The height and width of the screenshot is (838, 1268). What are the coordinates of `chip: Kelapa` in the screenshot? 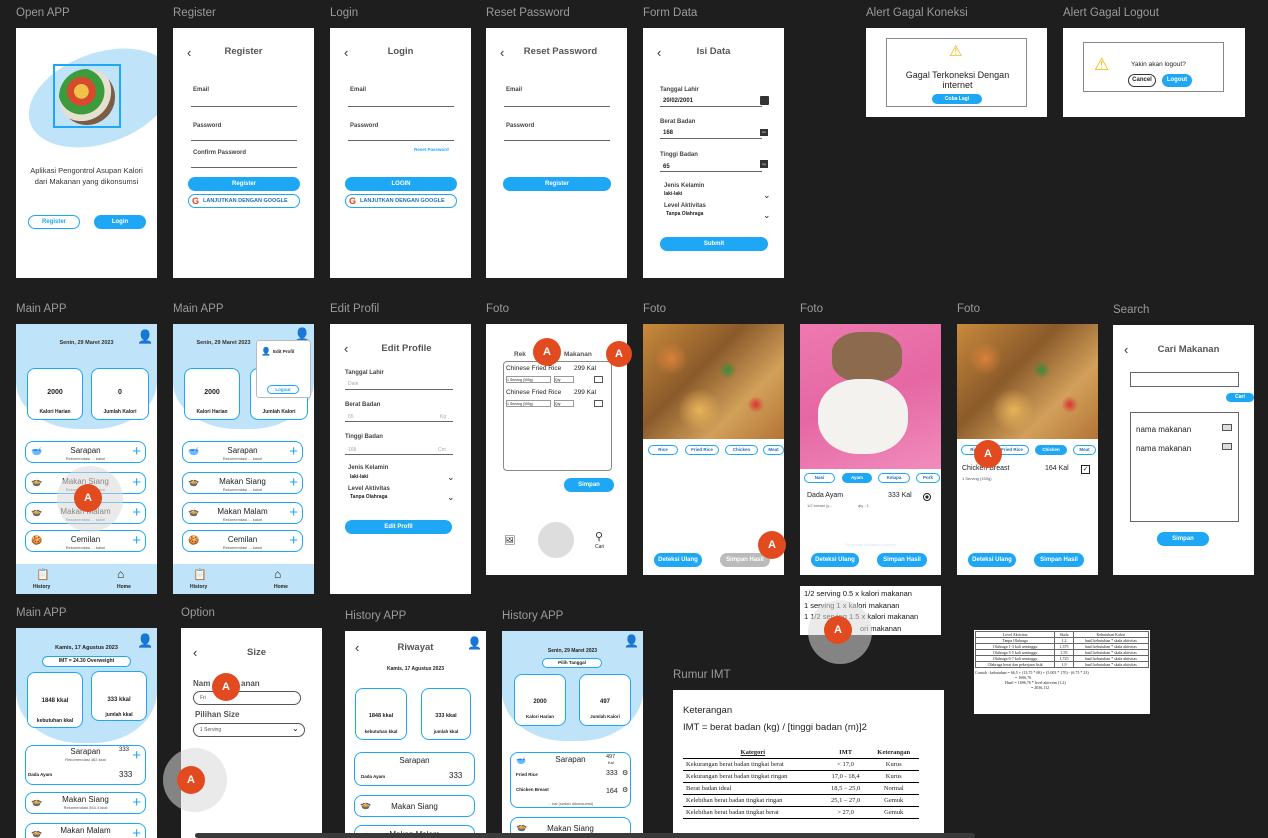 It's located at (894, 478).